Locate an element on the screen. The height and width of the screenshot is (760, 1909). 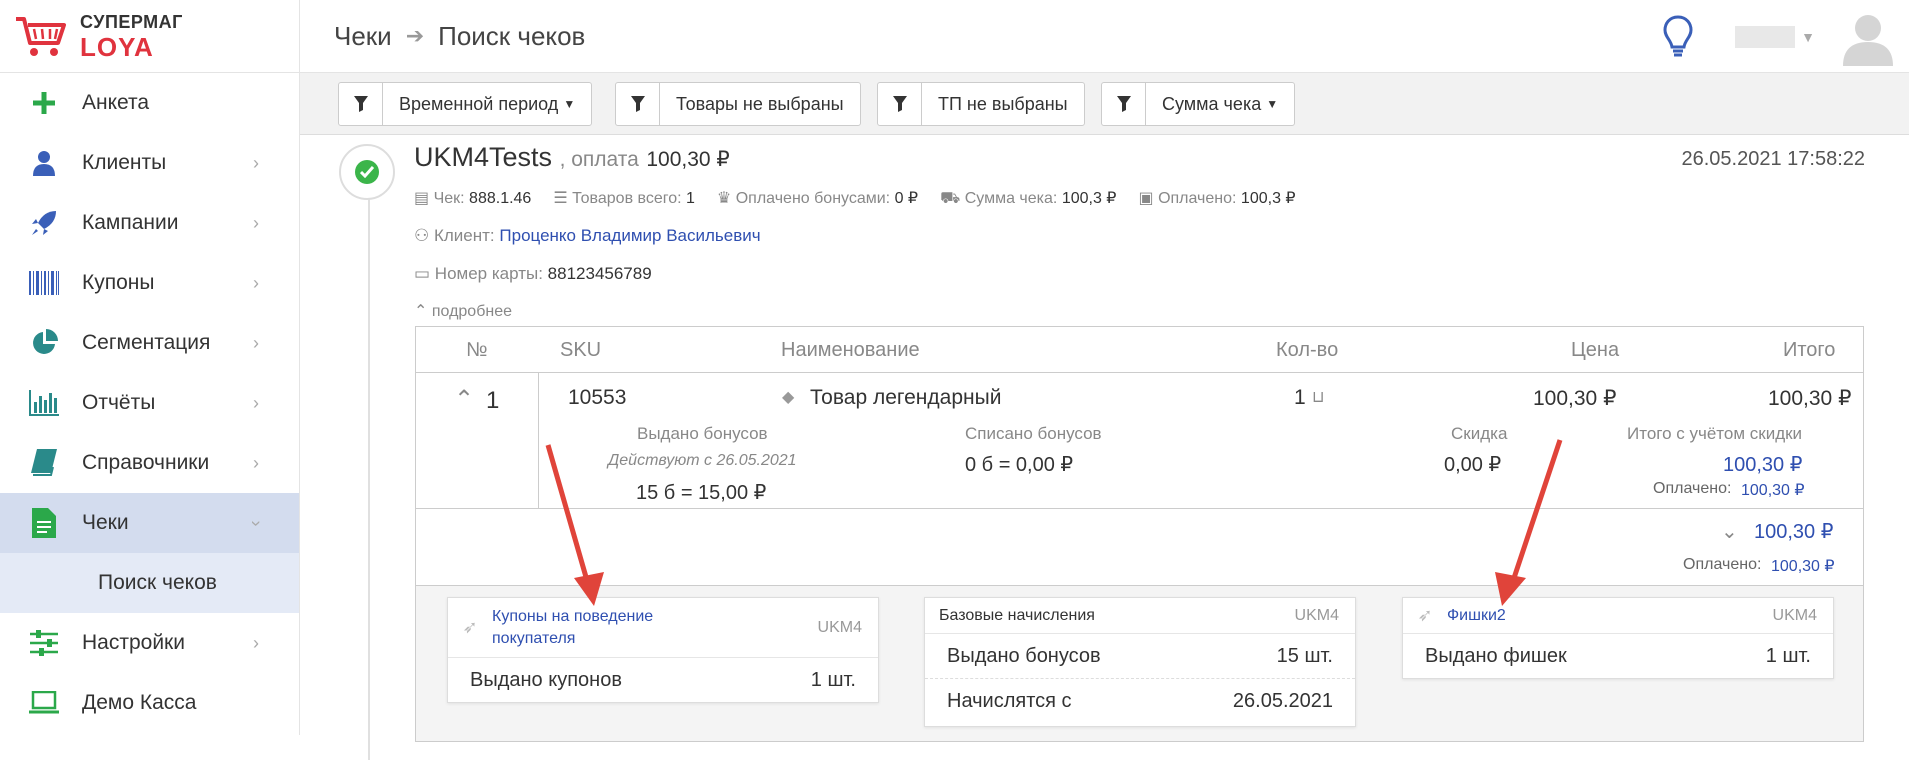
coupon-row-label: Выдано купонов is located at coordinates (546, 680).